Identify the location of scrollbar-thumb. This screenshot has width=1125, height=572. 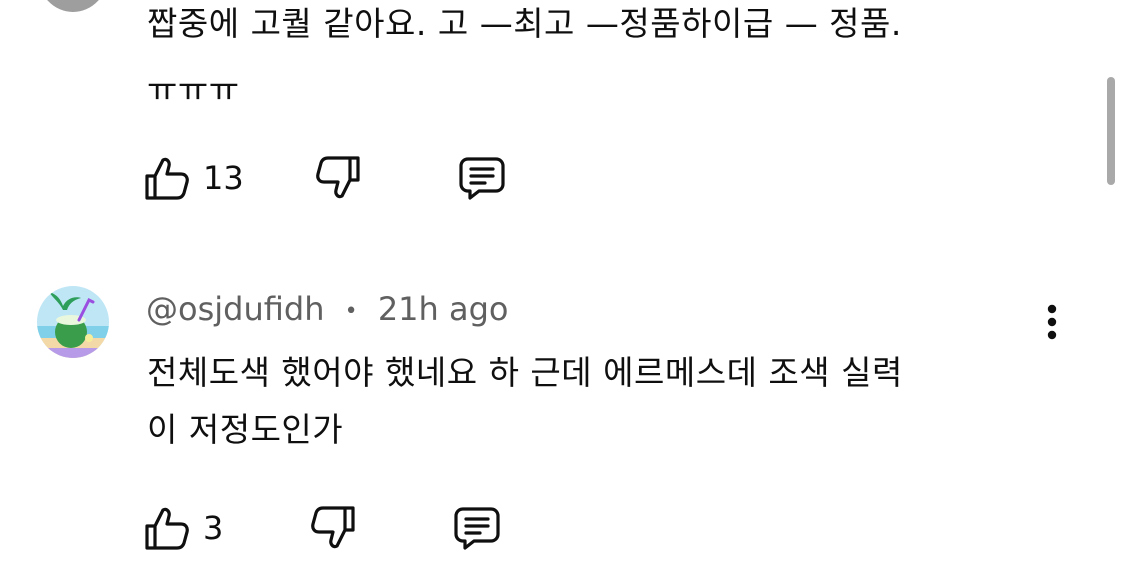
(1111, 131).